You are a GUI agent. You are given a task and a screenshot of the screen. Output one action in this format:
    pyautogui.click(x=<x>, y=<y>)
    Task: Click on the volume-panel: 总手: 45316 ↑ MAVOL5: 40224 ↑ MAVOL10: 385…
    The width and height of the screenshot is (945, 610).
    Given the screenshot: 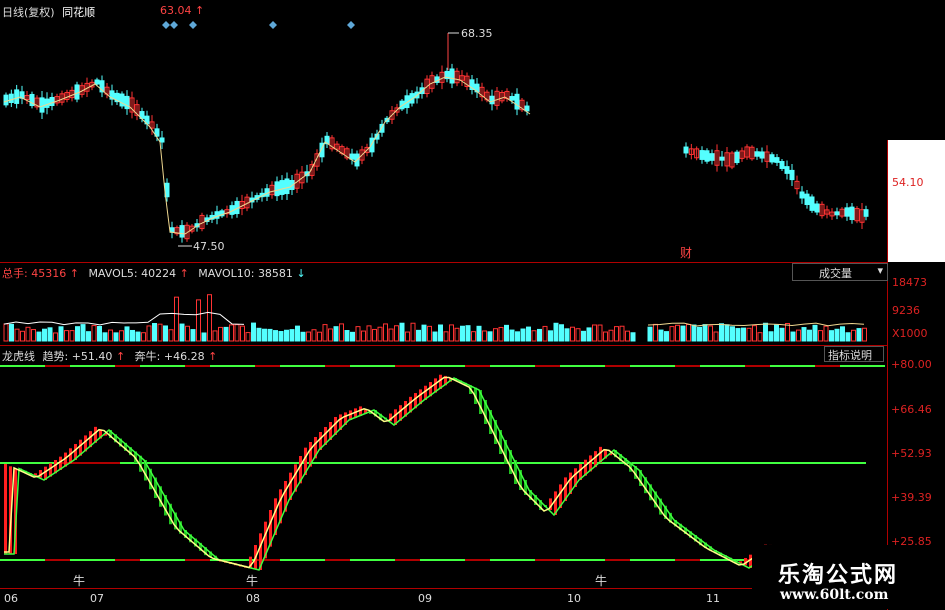 What is the action you would take?
    pyautogui.click(x=444, y=304)
    